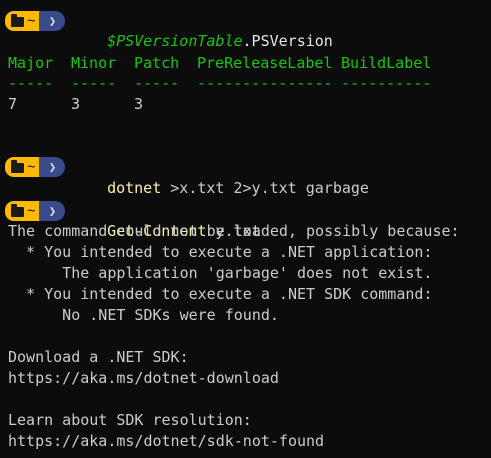 This screenshot has width=491, height=458. What do you see at coordinates (143, 378) in the screenshot?
I see `output-link: https://aka.ms/dotnet-download` at bounding box center [143, 378].